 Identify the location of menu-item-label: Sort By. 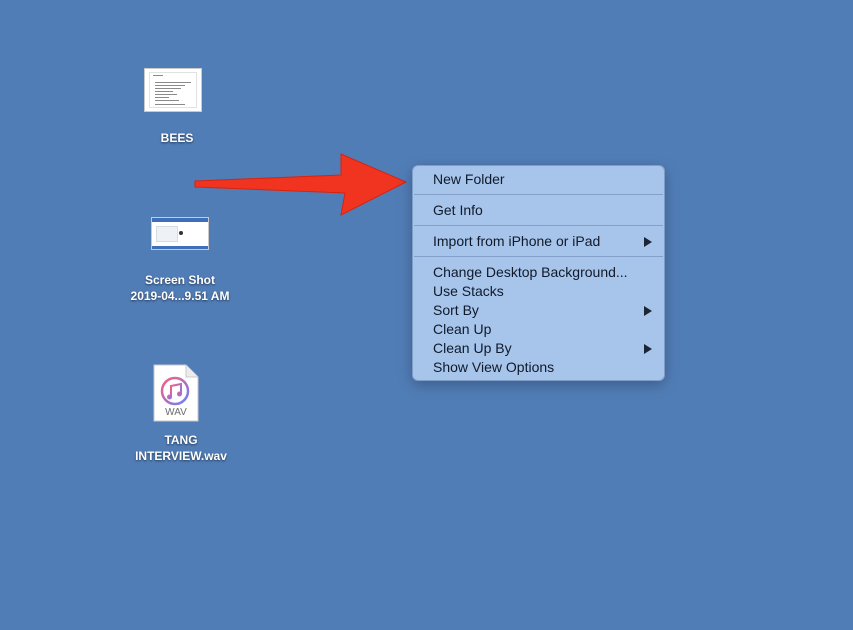
(456, 310).